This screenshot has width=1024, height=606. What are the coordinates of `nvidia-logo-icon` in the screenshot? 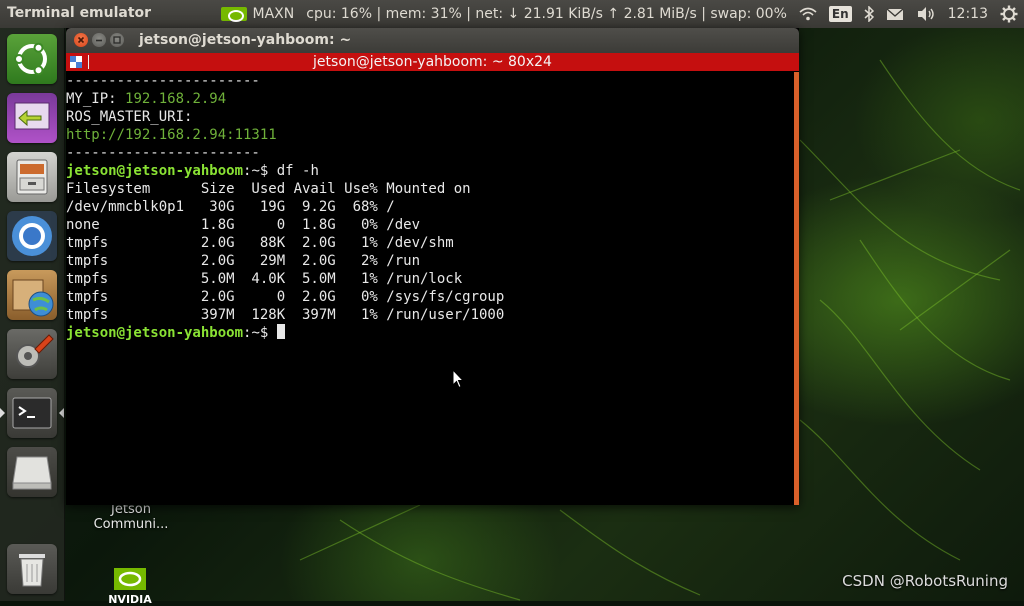 It's located at (130, 579).